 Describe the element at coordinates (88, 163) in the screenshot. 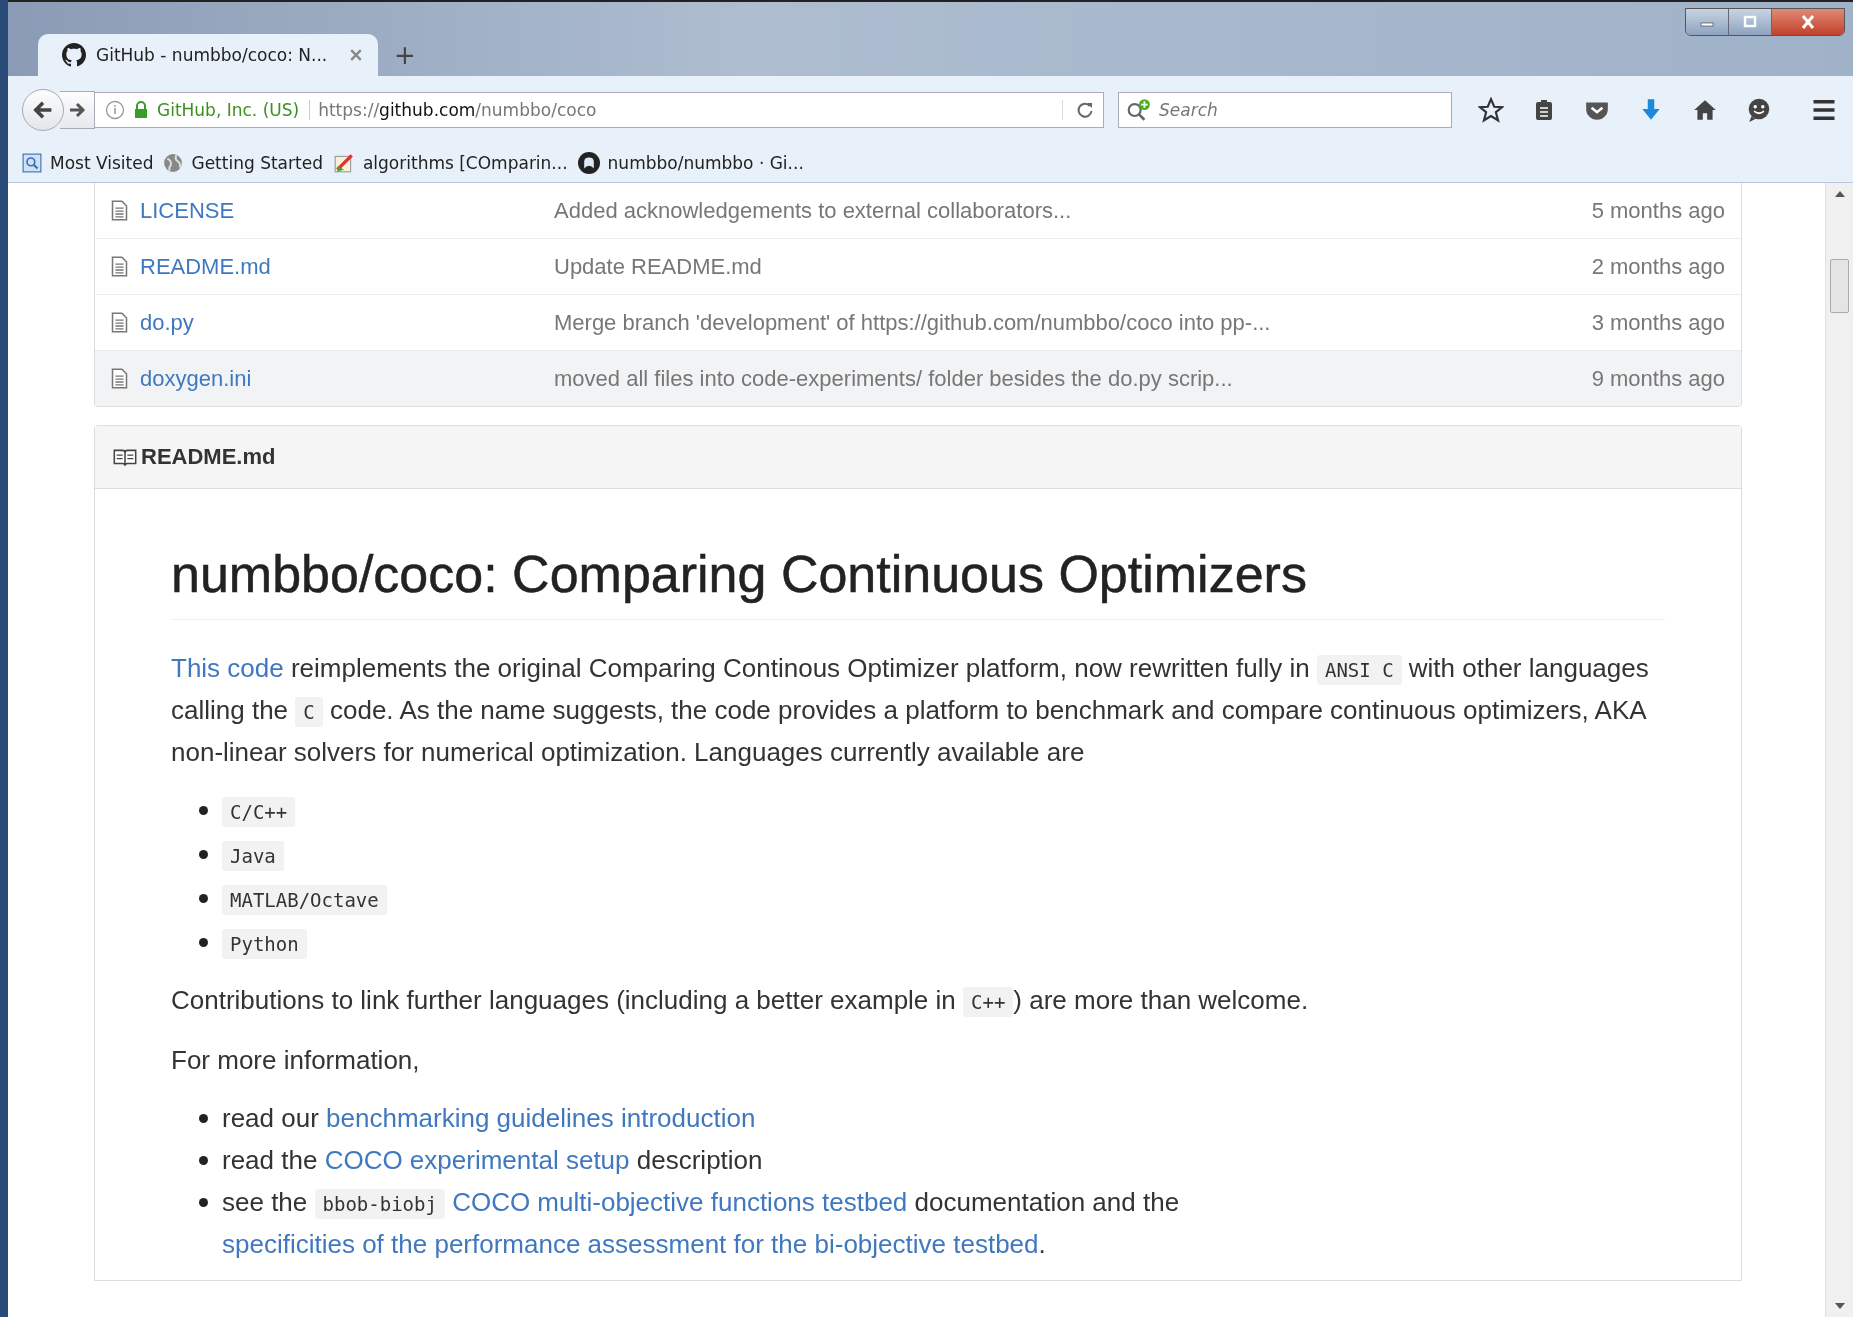

I see `bookmark: Most Visited` at that location.